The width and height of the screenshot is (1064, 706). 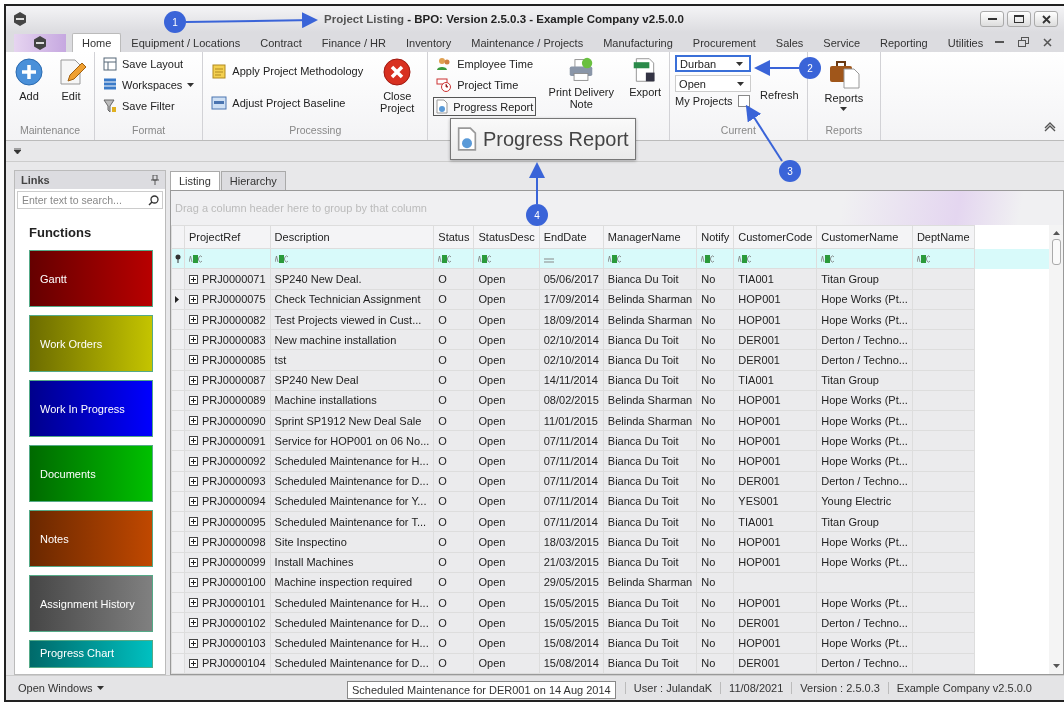 What do you see at coordinates (485, 64) in the screenshot?
I see `employee-time-button: Employee Time` at bounding box center [485, 64].